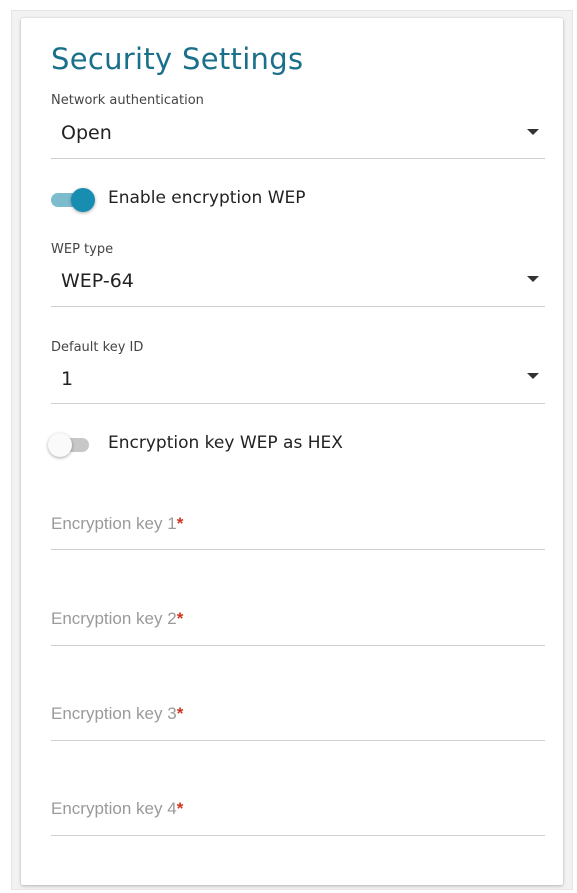  I want to click on default-key-value: 1, so click(67, 379).